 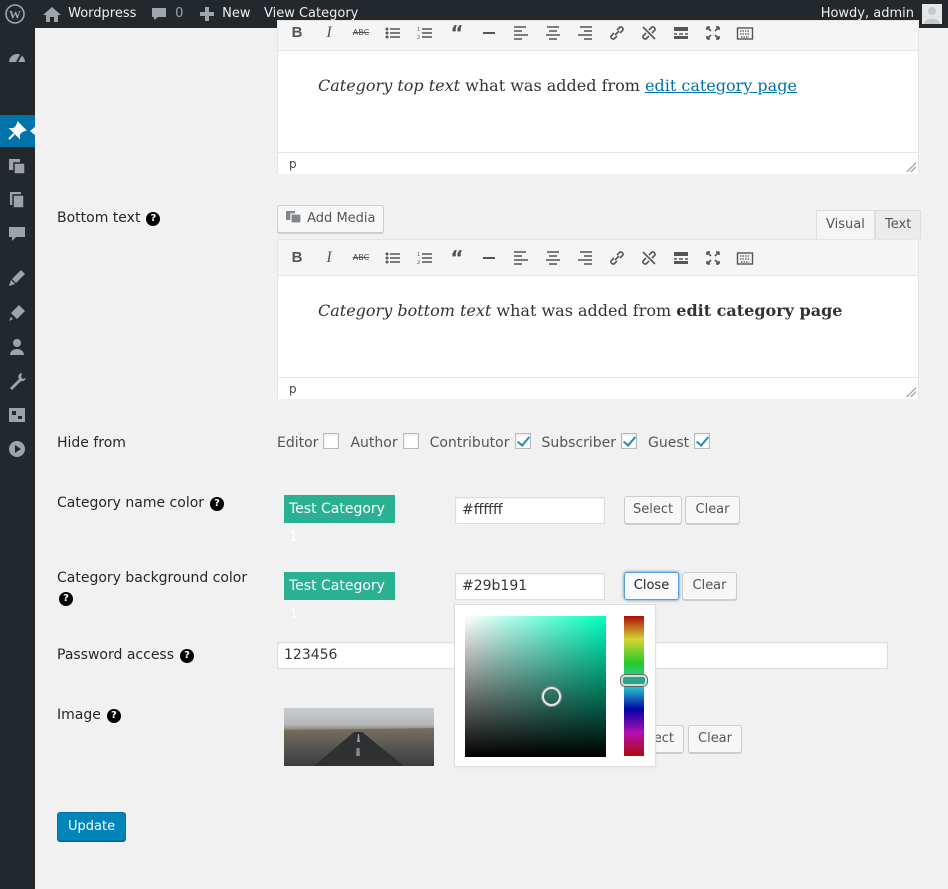 What do you see at coordinates (553, 85) in the screenshot?
I see `top-content-plain: what was added from` at bounding box center [553, 85].